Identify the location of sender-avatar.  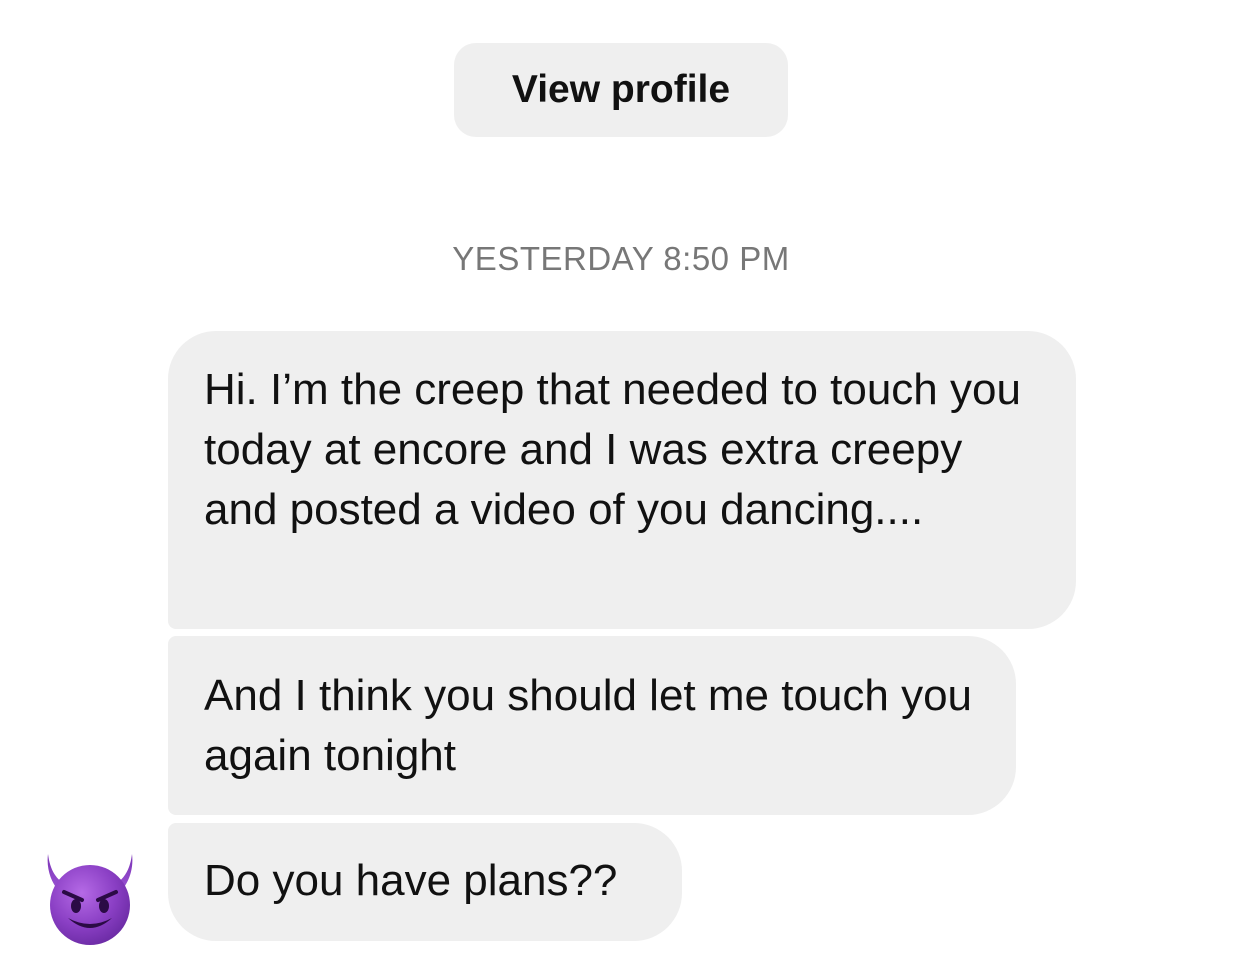
(90, 898).